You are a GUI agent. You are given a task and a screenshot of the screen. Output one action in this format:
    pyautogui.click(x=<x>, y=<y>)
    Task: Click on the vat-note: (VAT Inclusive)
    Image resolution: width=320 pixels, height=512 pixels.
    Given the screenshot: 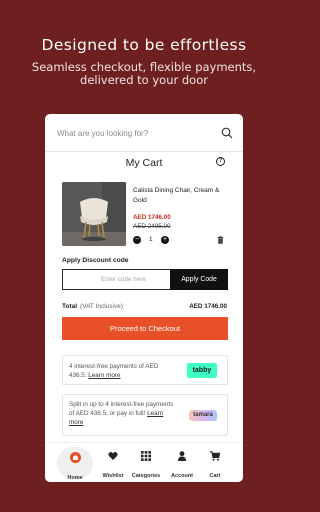 What is the action you would take?
    pyautogui.click(x=102, y=306)
    